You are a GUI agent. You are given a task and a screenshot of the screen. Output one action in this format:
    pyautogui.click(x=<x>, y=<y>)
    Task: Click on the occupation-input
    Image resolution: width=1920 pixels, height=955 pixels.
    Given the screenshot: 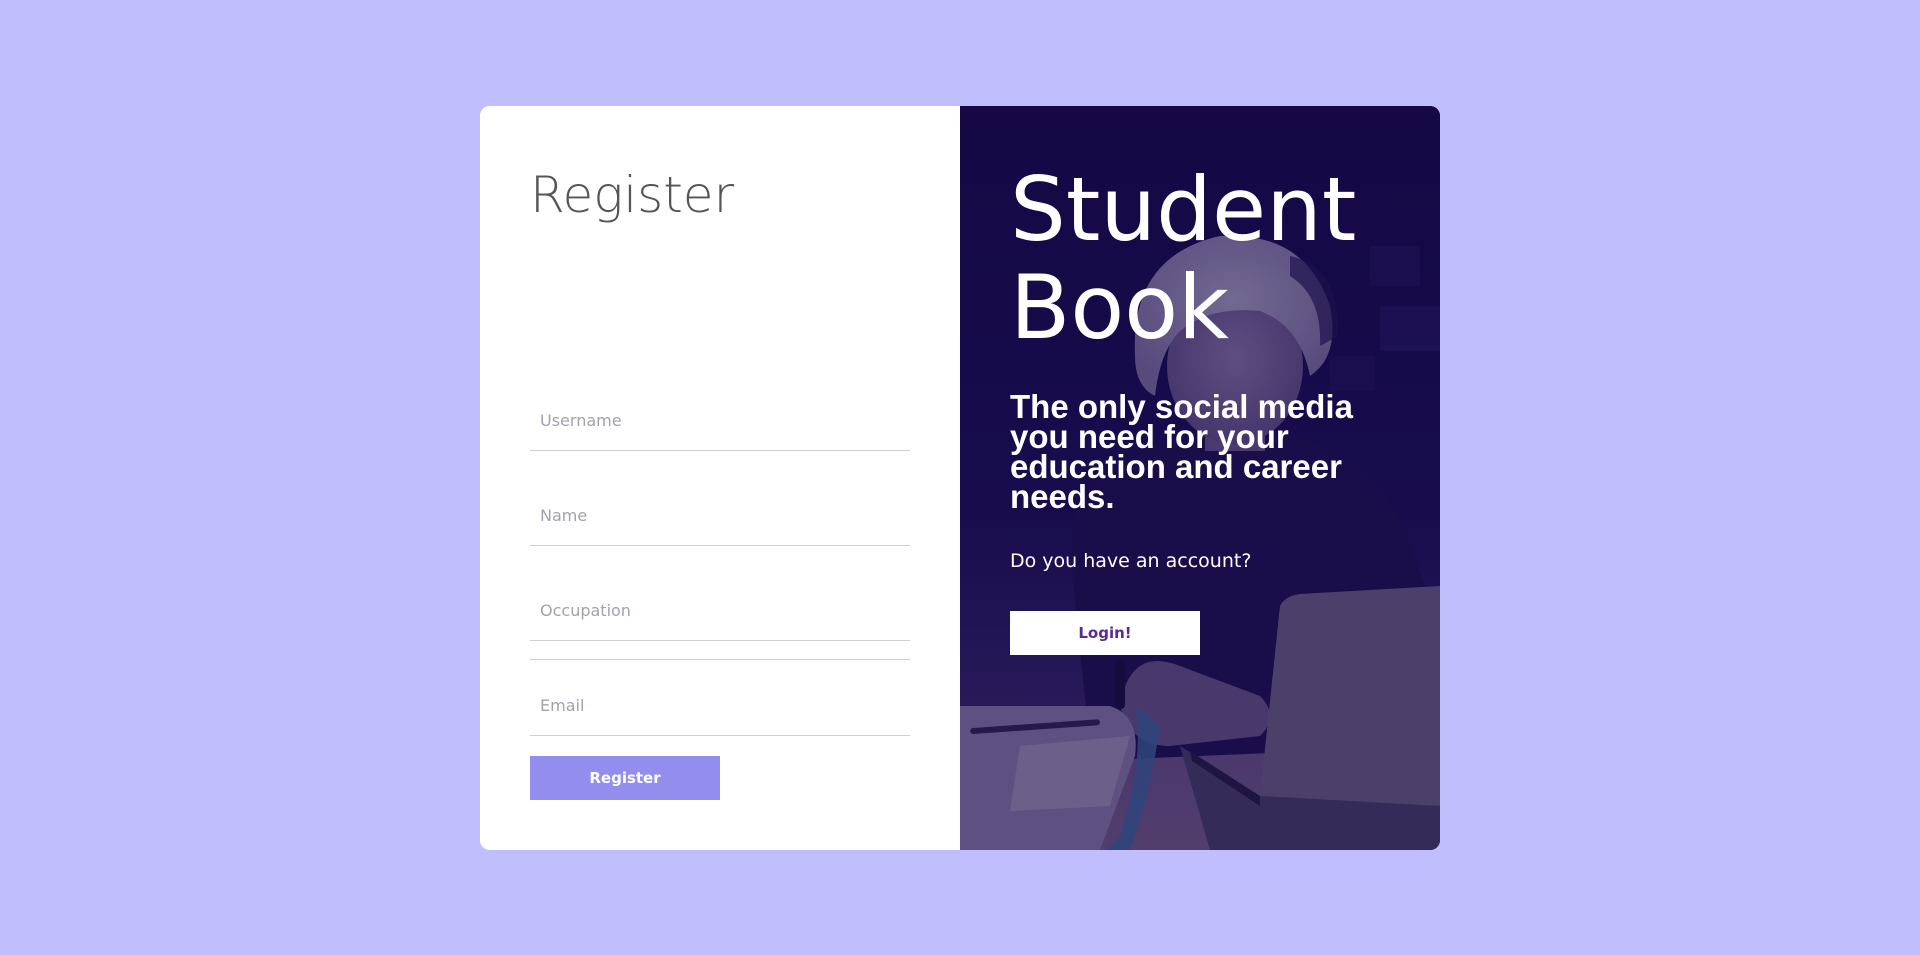 What is the action you would take?
    pyautogui.click(x=720, y=611)
    